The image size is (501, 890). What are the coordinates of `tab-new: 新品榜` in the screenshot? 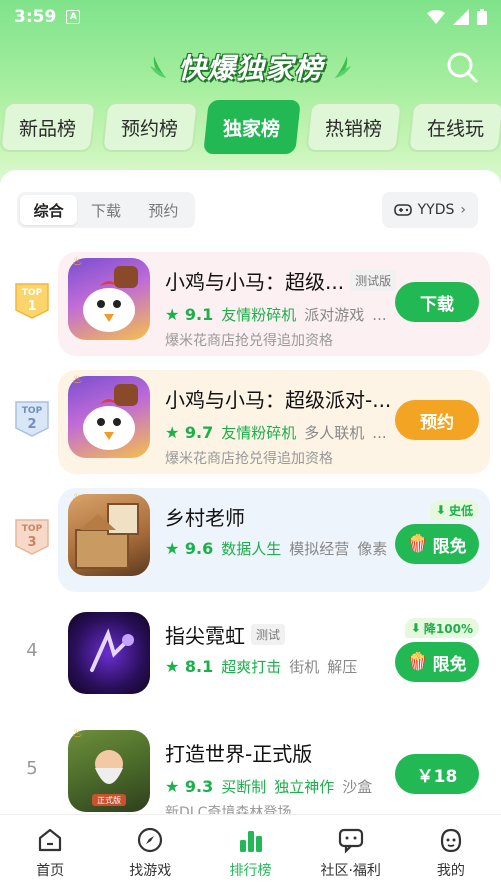 It's located at (48, 127).